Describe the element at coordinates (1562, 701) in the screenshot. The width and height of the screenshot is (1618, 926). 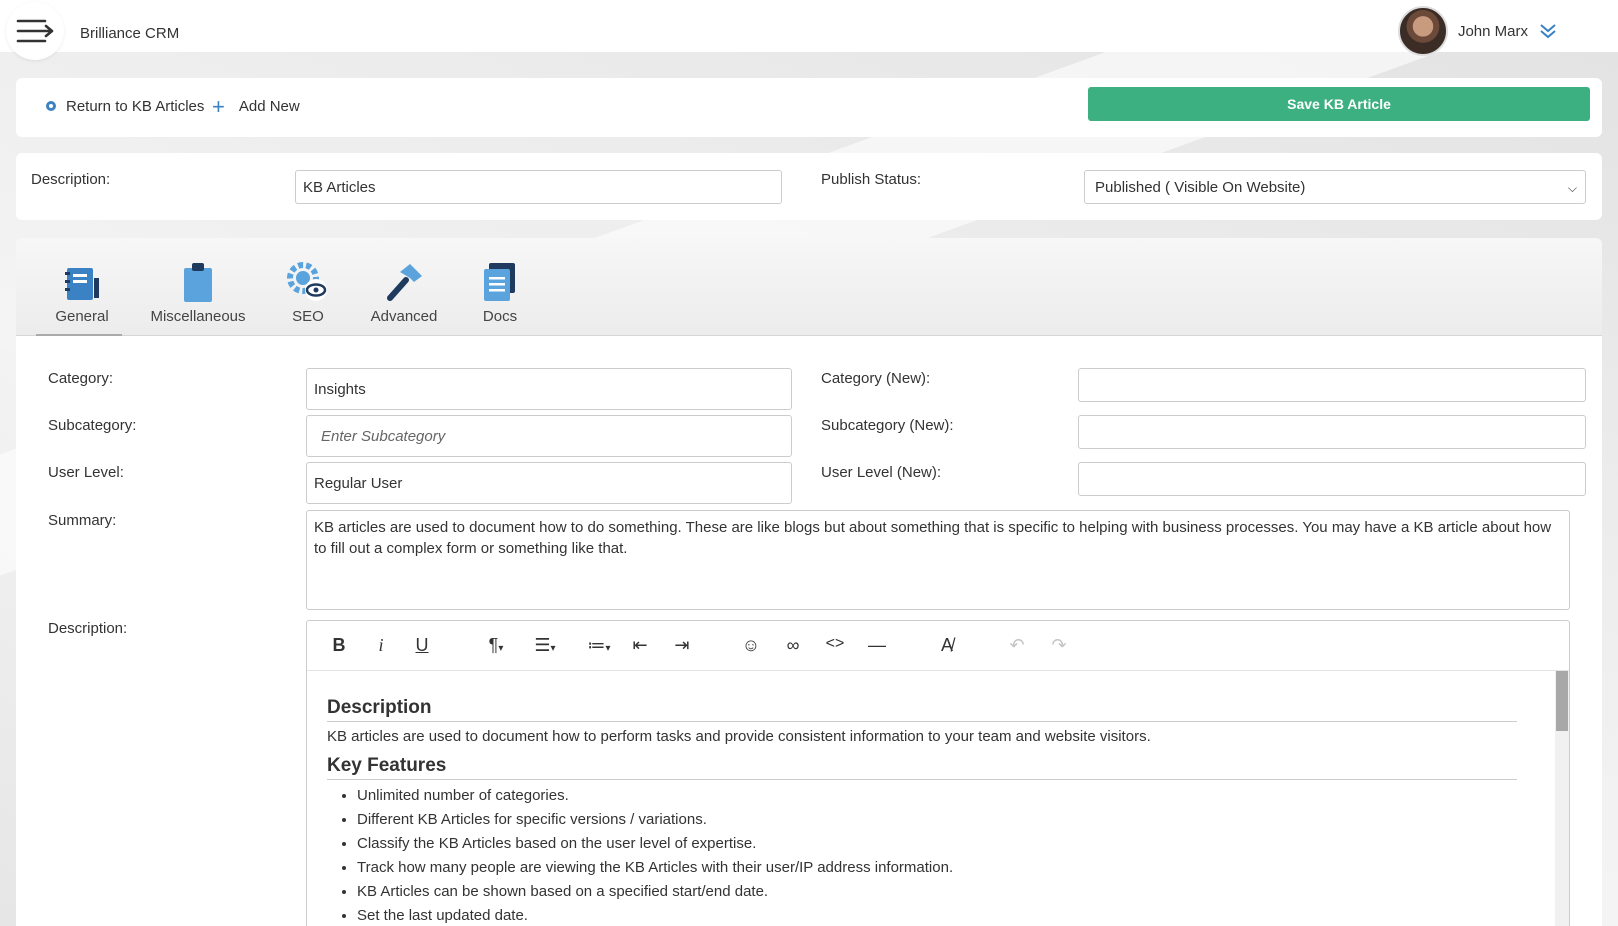
I see `editor-scrollbar-thumb` at that location.